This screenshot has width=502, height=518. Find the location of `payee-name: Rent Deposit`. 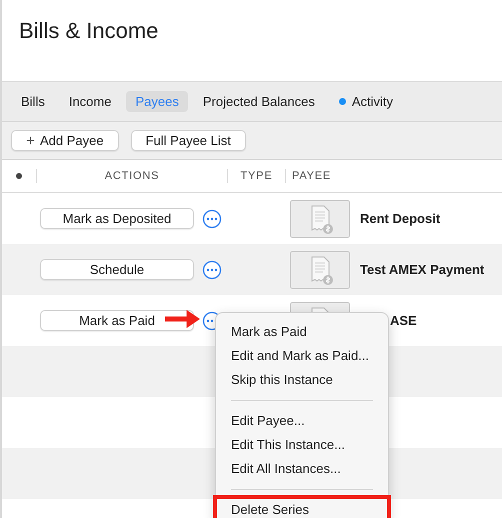

payee-name: Rent Deposit is located at coordinates (400, 218).